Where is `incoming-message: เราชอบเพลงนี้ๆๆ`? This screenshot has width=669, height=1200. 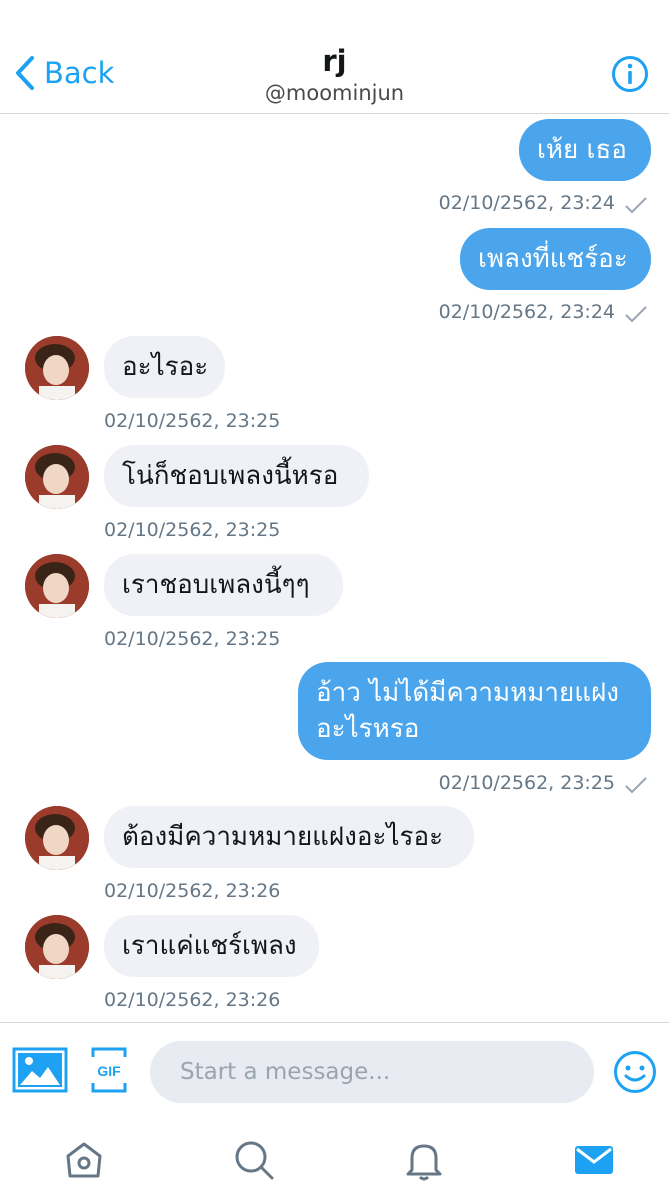 incoming-message: เราชอบเพลงนี้ๆๆ is located at coordinates (223, 585).